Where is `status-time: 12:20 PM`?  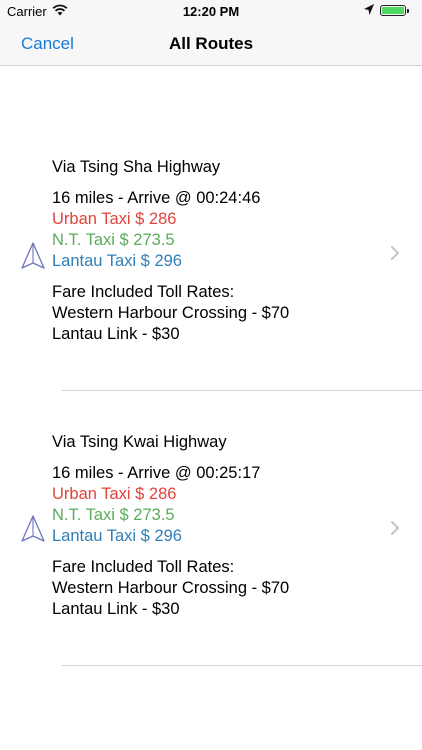
status-time: 12:20 PM is located at coordinates (211, 11).